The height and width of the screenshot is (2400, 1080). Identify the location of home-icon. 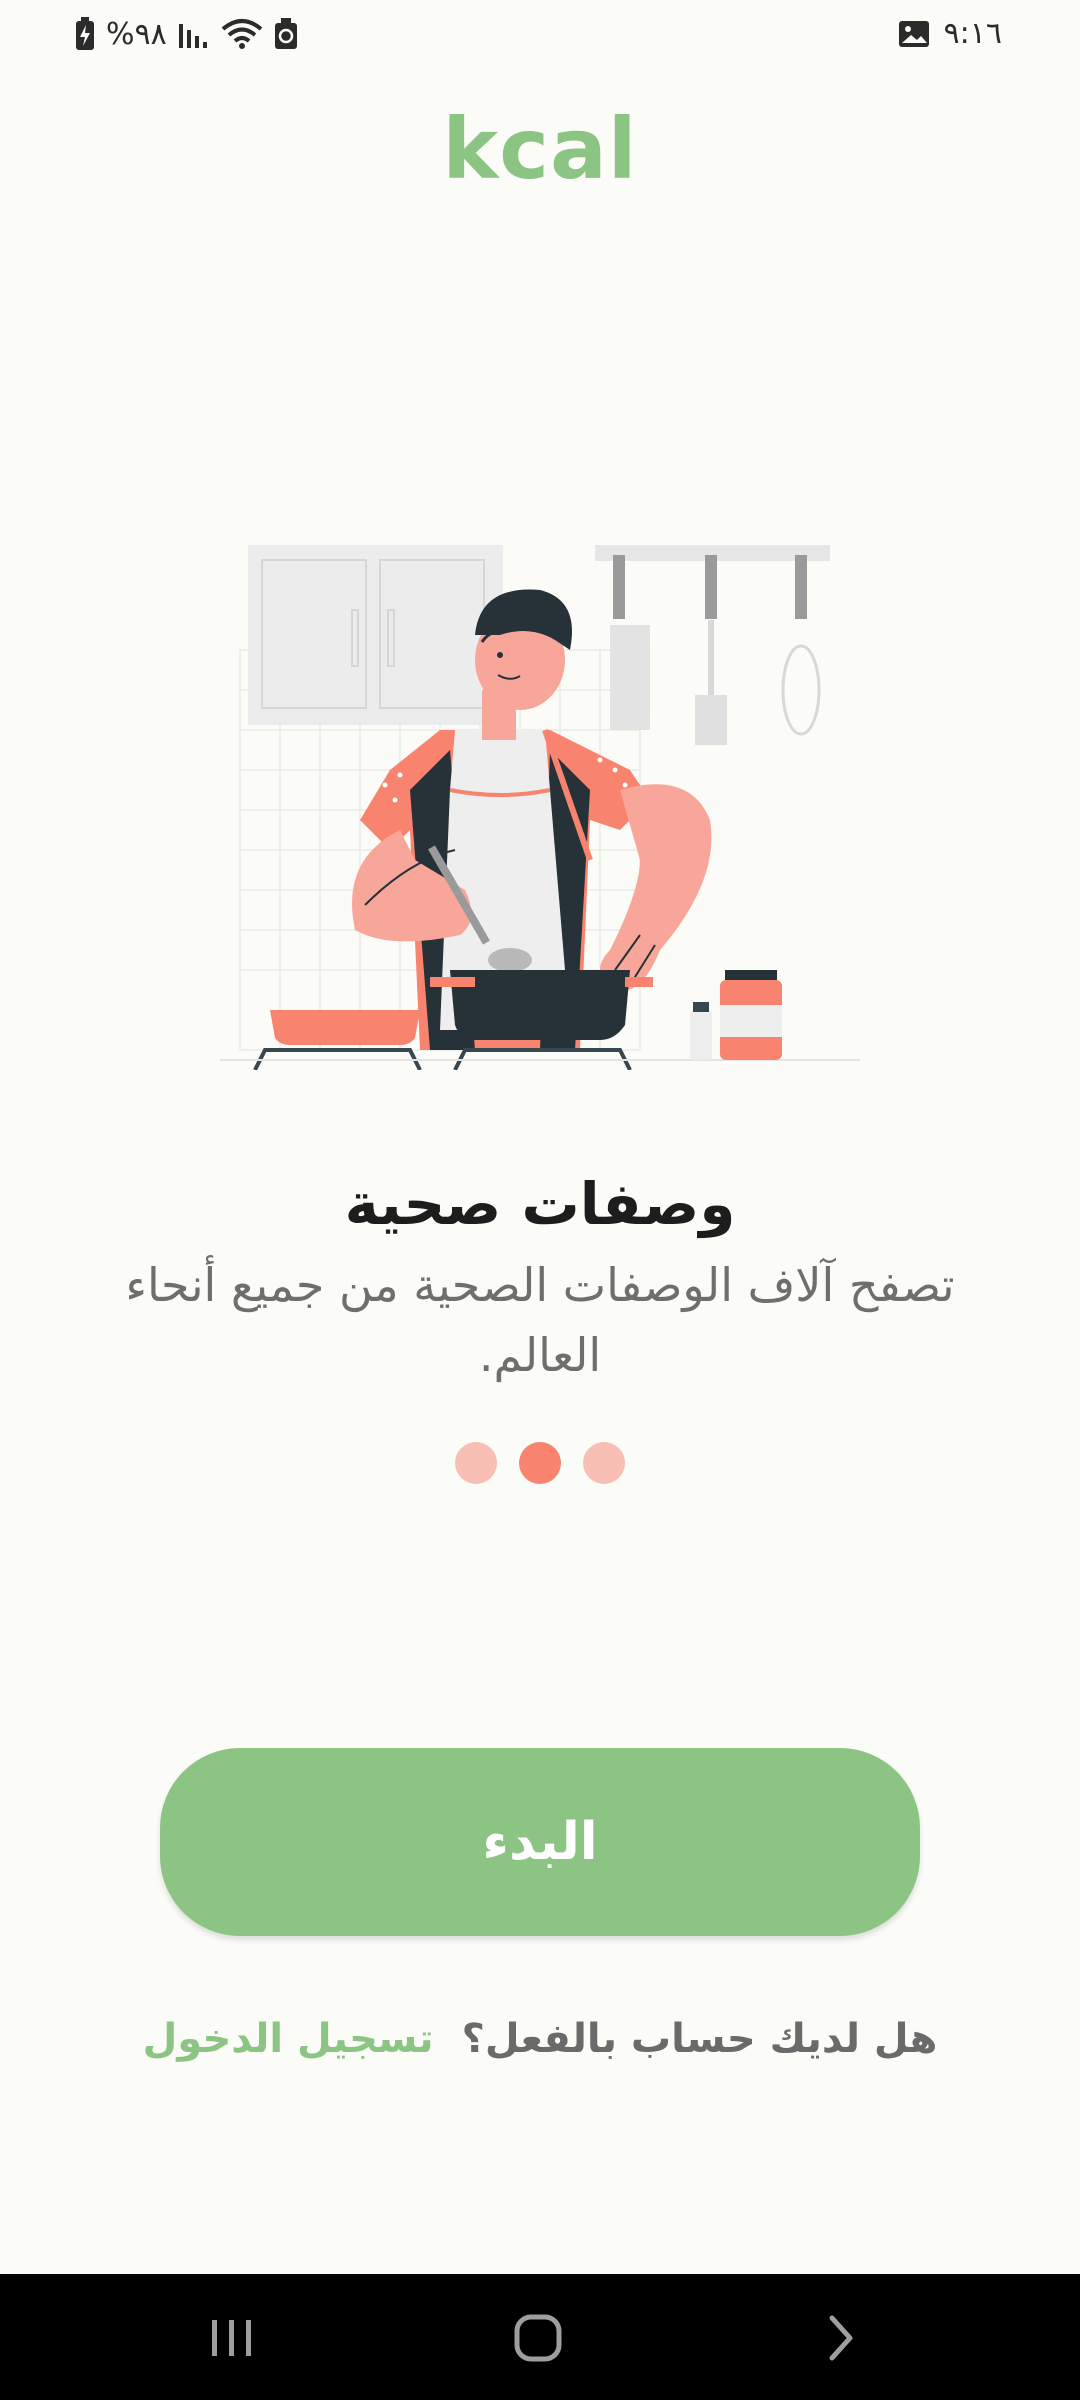
(538, 2338).